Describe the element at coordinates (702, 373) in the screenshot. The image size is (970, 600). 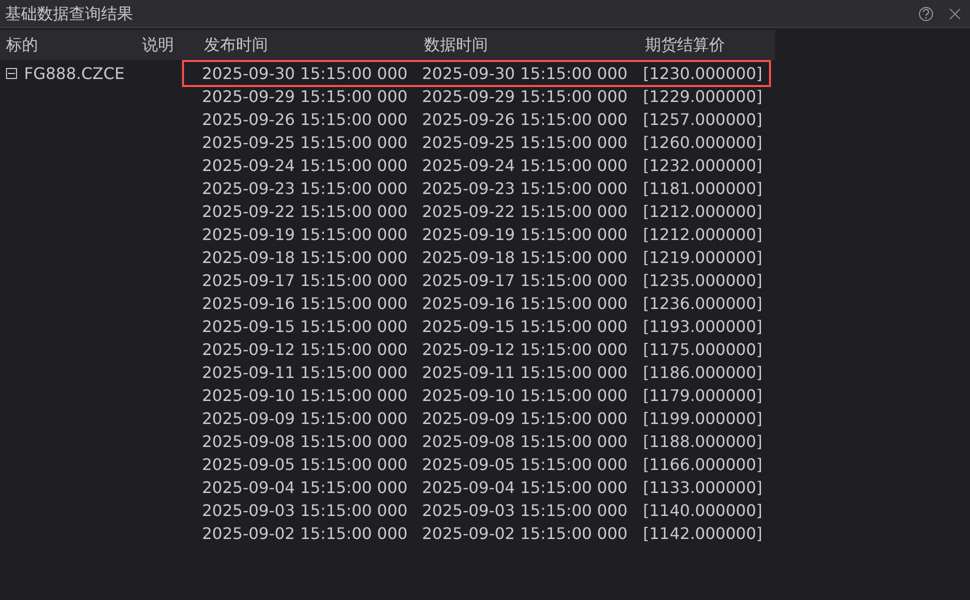
I see `price-cell-text: [1186.000000]` at that location.